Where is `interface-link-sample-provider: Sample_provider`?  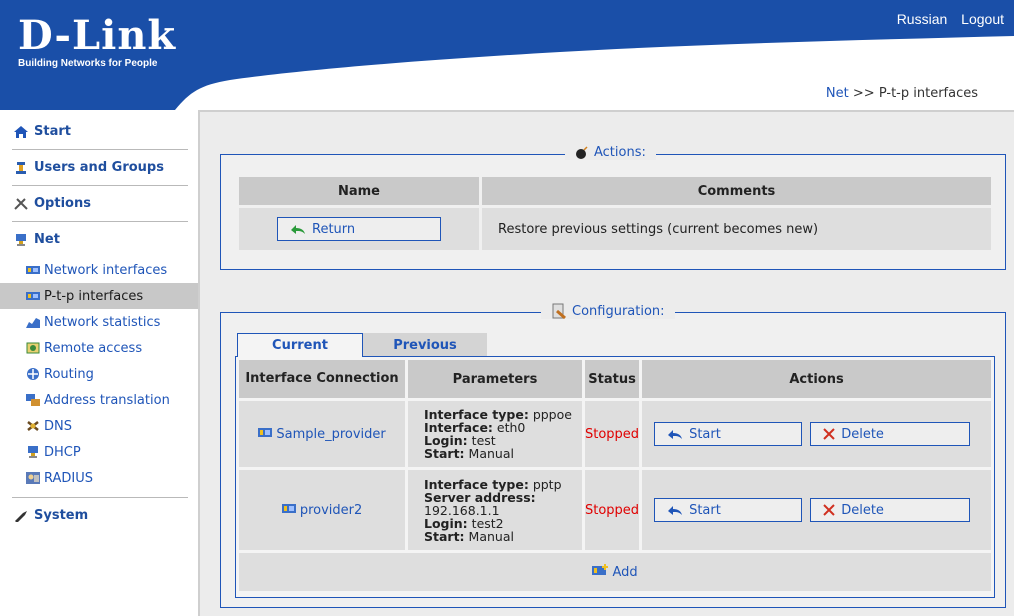
interface-link-sample-provider: Sample_provider is located at coordinates (322, 434).